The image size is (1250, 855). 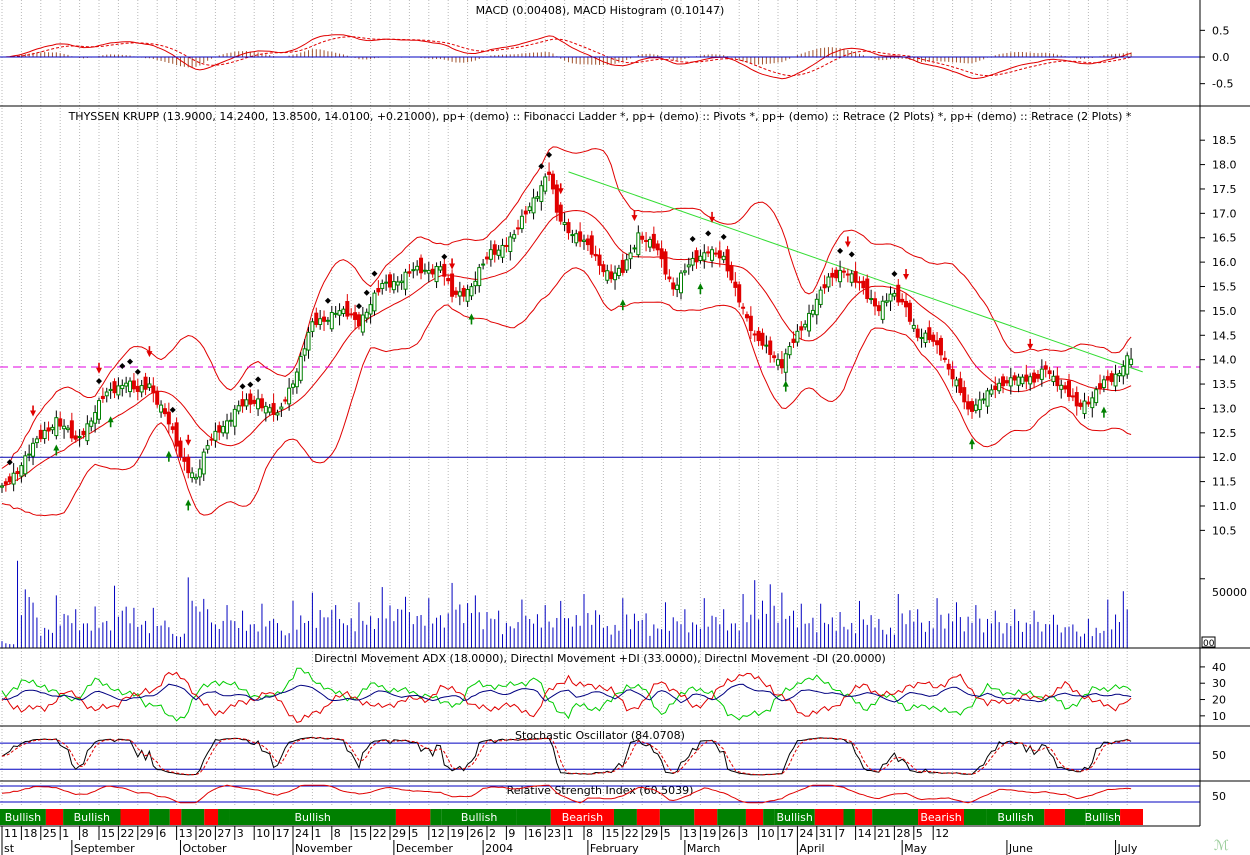 What do you see at coordinates (11, 833) in the screenshot?
I see `date-tick-label: 11` at bounding box center [11, 833].